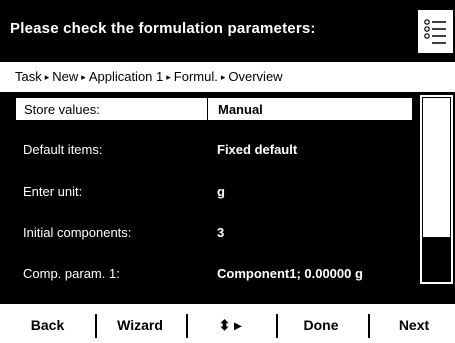 The width and height of the screenshot is (455, 343). What do you see at coordinates (126, 76) in the screenshot?
I see `breadcrumb-item-application: Application 1` at bounding box center [126, 76].